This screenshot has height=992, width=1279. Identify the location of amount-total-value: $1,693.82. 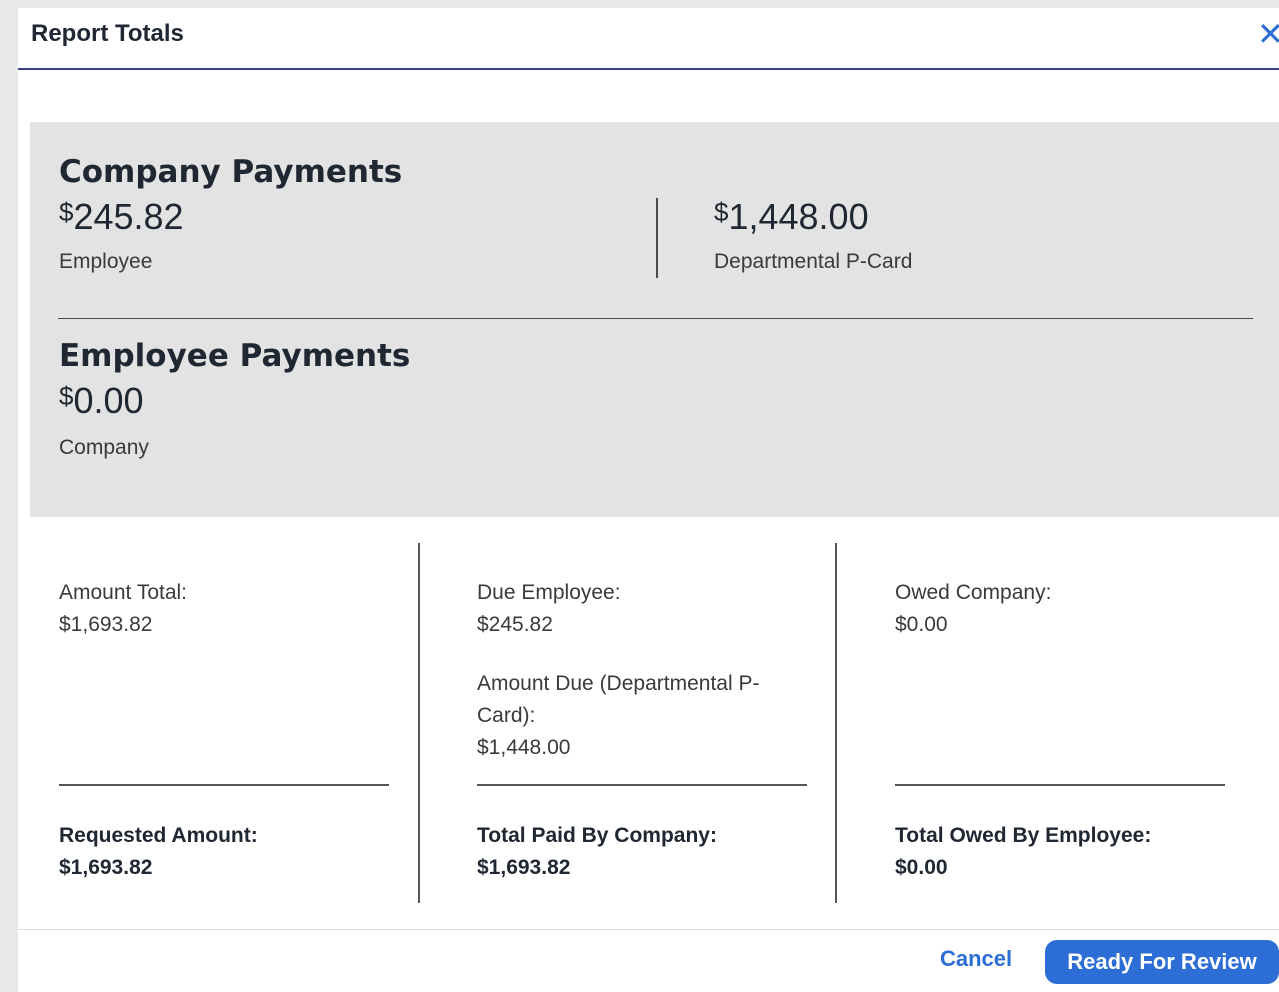
(106, 624).